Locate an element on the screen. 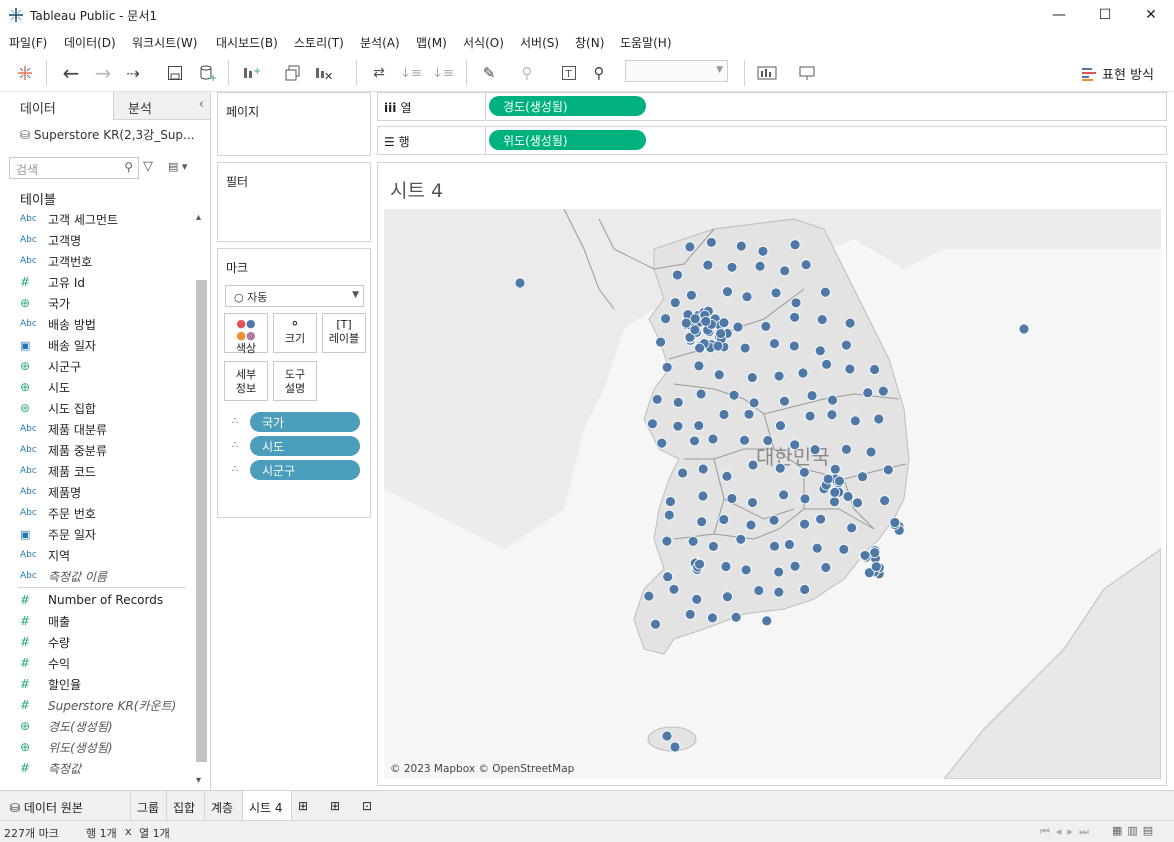 The width and height of the screenshot is (1174, 842). sort-ascending-icon: ↓≡ is located at coordinates (411, 73).